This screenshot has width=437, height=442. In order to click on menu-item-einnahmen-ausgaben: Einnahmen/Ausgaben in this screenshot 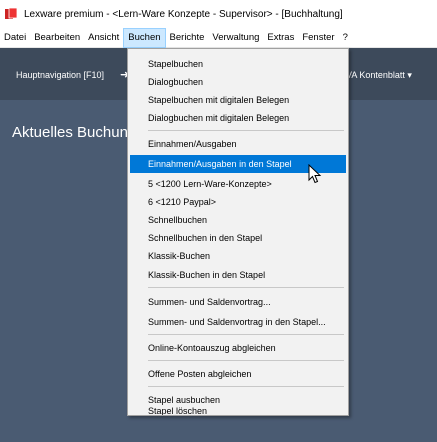, I will do `click(238, 144)`.